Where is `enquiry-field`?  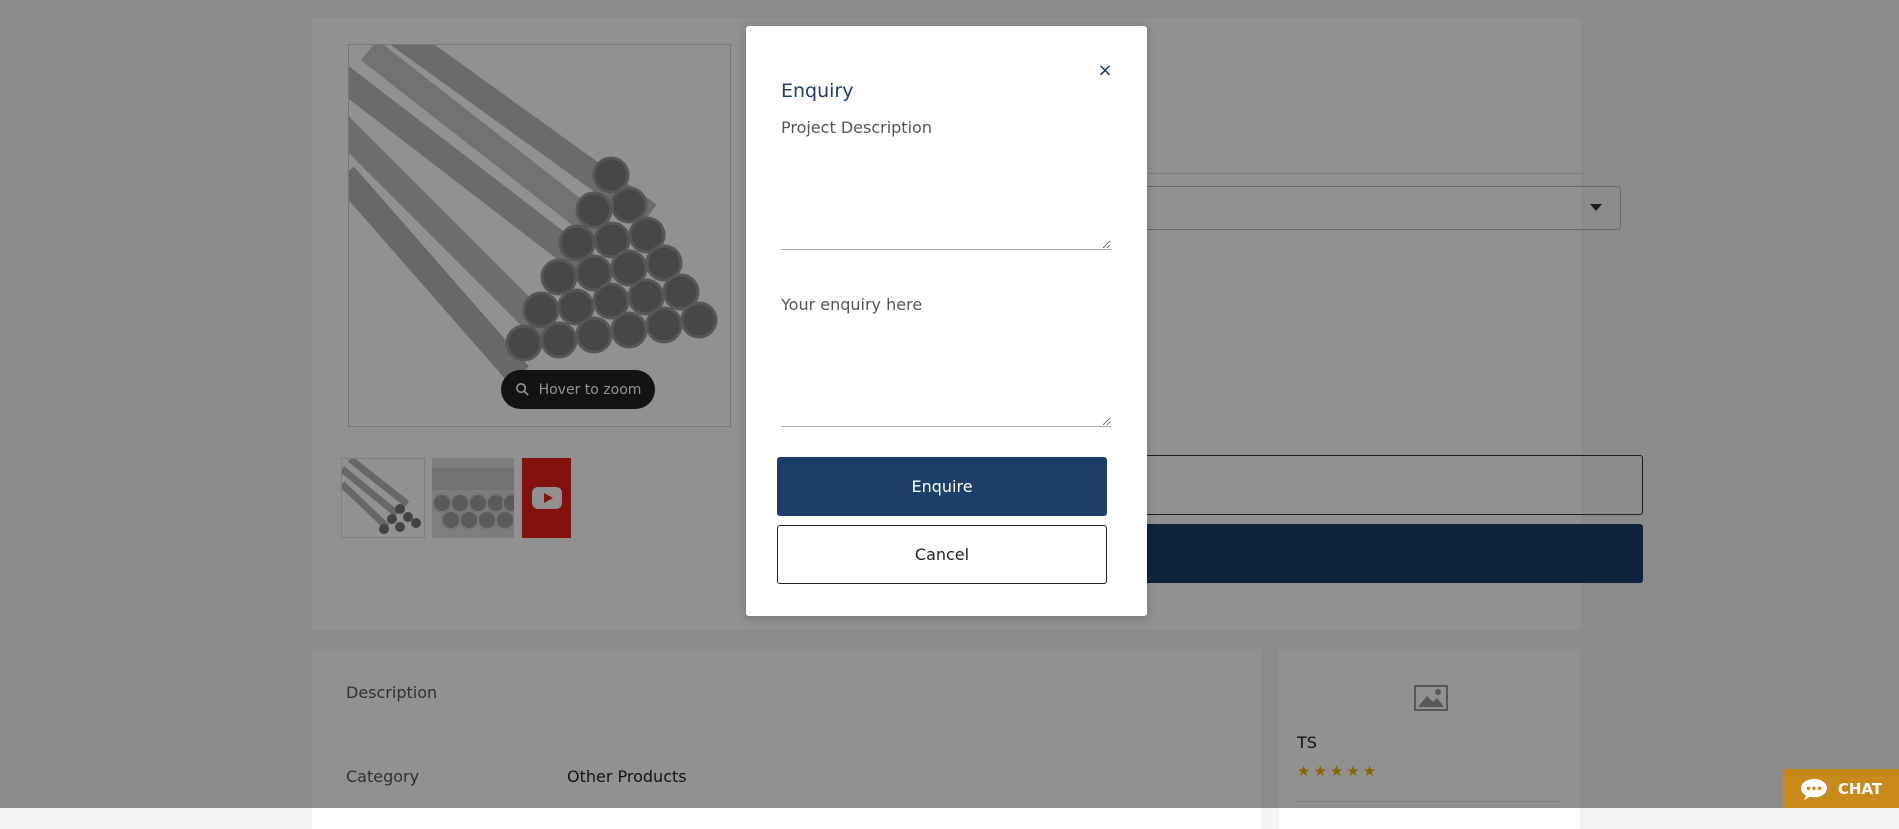 enquiry-field is located at coordinates (946, 386).